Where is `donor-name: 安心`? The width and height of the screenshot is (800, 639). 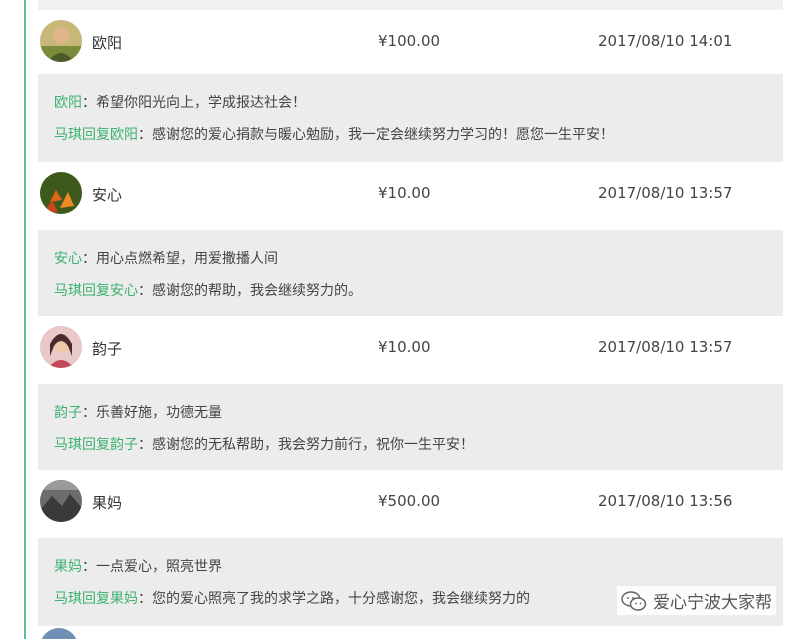
donor-name: 安心 is located at coordinates (107, 195).